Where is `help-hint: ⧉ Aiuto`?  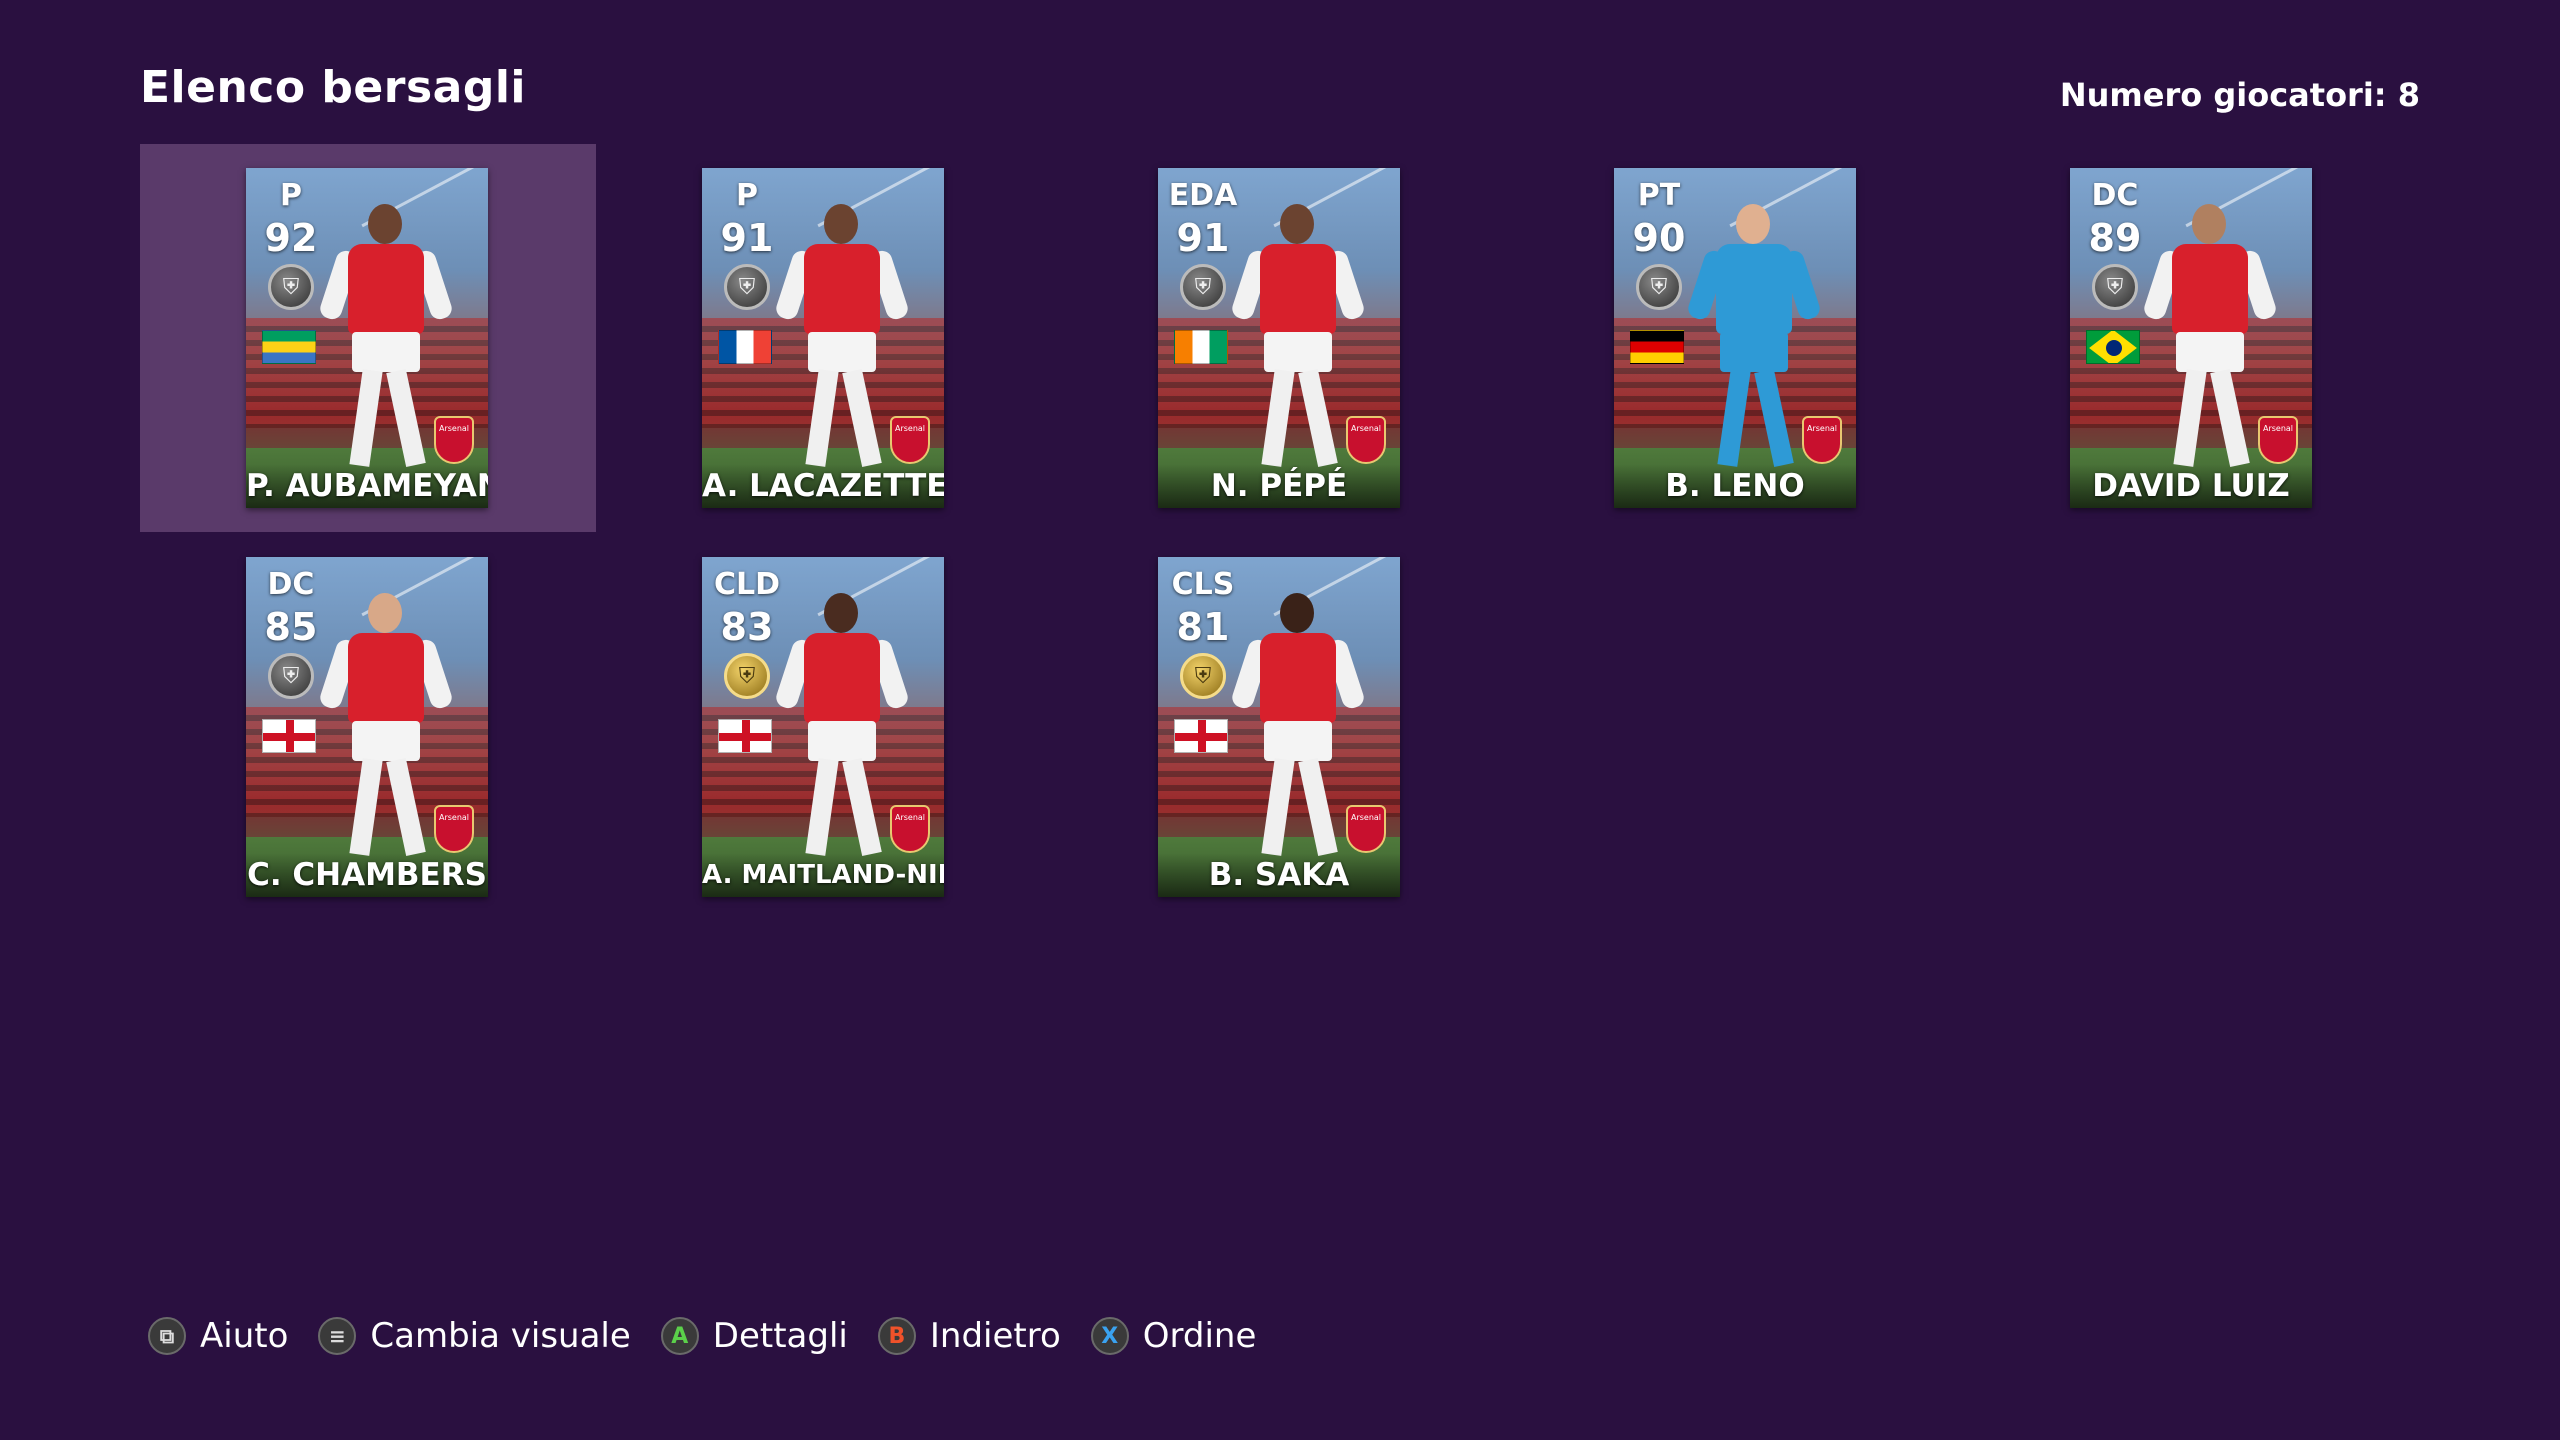
help-hint: ⧉ Aiuto is located at coordinates (218, 1336).